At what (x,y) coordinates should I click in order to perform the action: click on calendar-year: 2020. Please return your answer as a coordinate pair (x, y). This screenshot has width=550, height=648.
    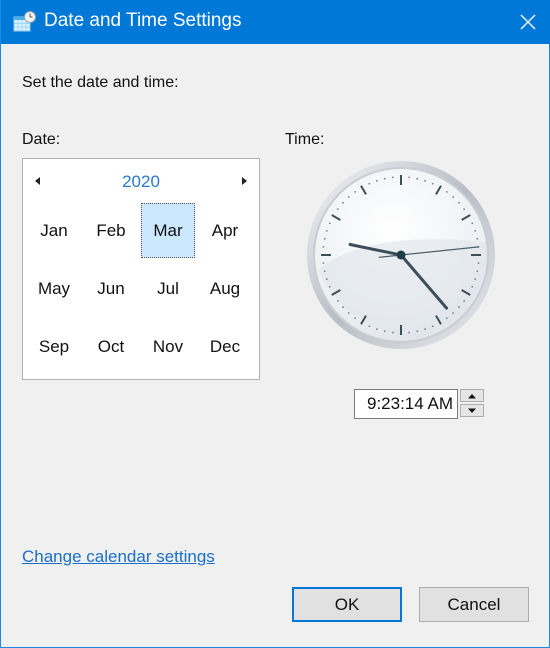
    Looking at the image, I should click on (141, 182).